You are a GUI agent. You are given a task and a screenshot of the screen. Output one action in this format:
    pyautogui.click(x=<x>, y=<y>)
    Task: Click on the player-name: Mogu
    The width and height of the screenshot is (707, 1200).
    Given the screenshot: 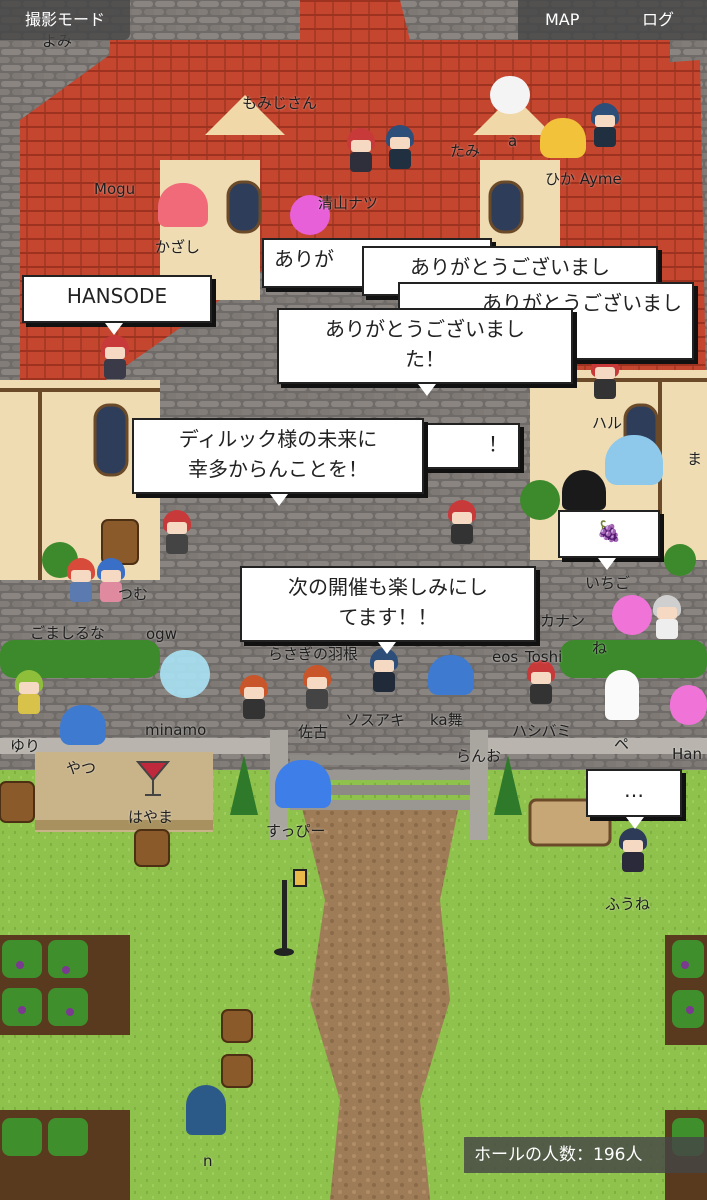 What is the action you would take?
    pyautogui.click(x=115, y=189)
    